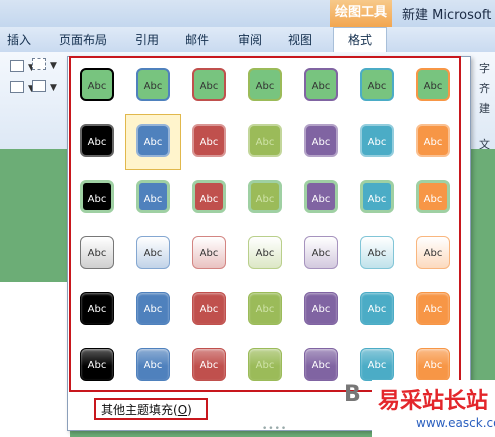  I want to click on tab-view: 视图, so click(300, 39).